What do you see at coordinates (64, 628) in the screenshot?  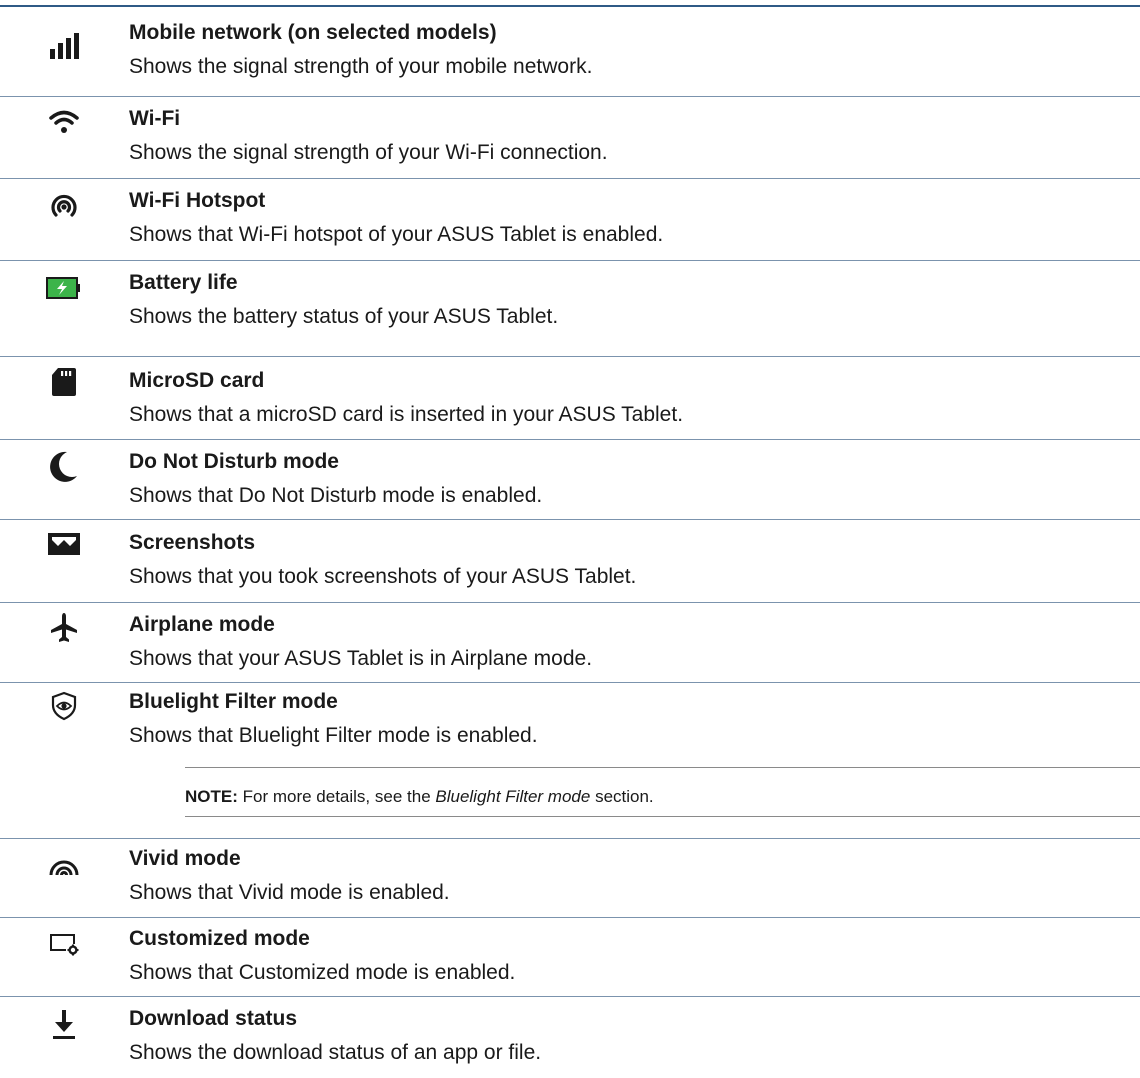 I see `airplane-icon` at bounding box center [64, 628].